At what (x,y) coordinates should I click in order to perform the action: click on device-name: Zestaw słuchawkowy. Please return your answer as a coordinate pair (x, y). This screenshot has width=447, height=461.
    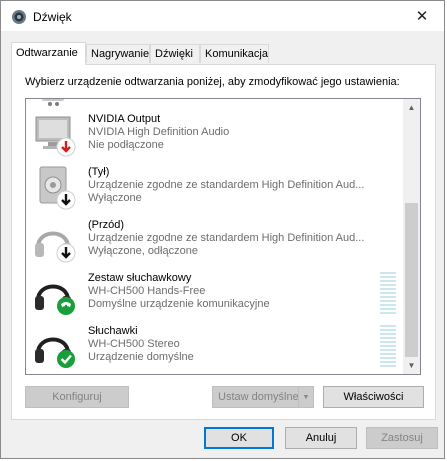
    Looking at the image, I should click on (140, 278).